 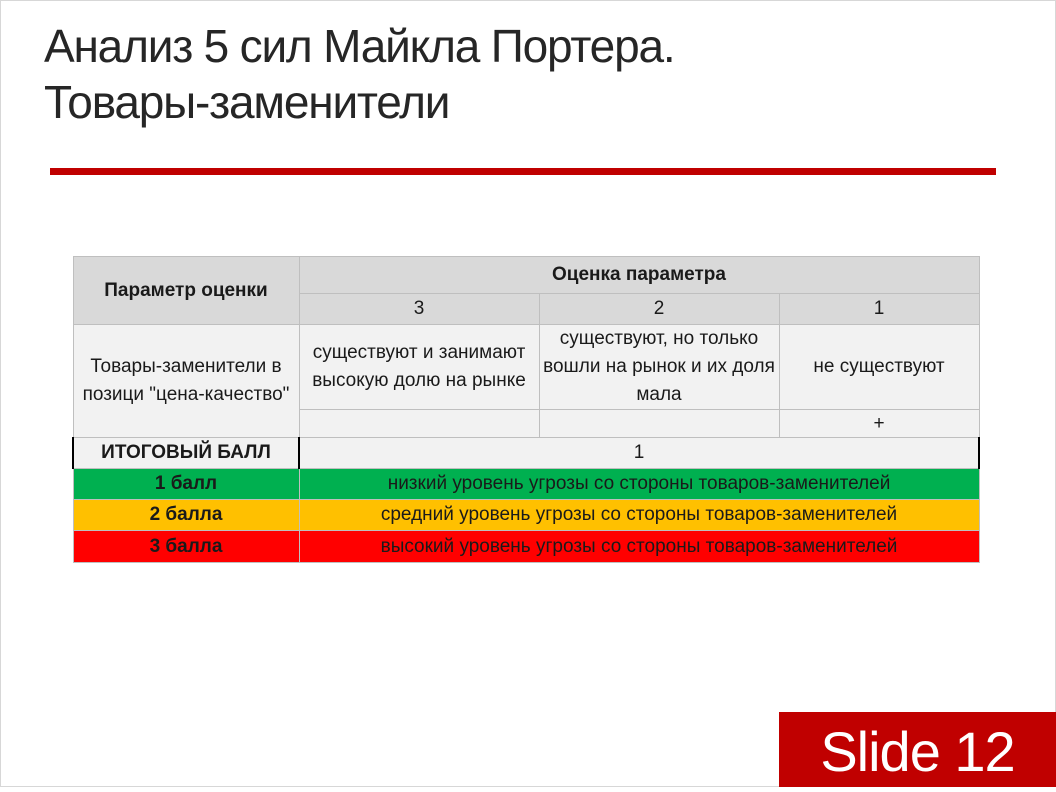 I want to click on score-col-2: 2, so click(x=659, y=309).